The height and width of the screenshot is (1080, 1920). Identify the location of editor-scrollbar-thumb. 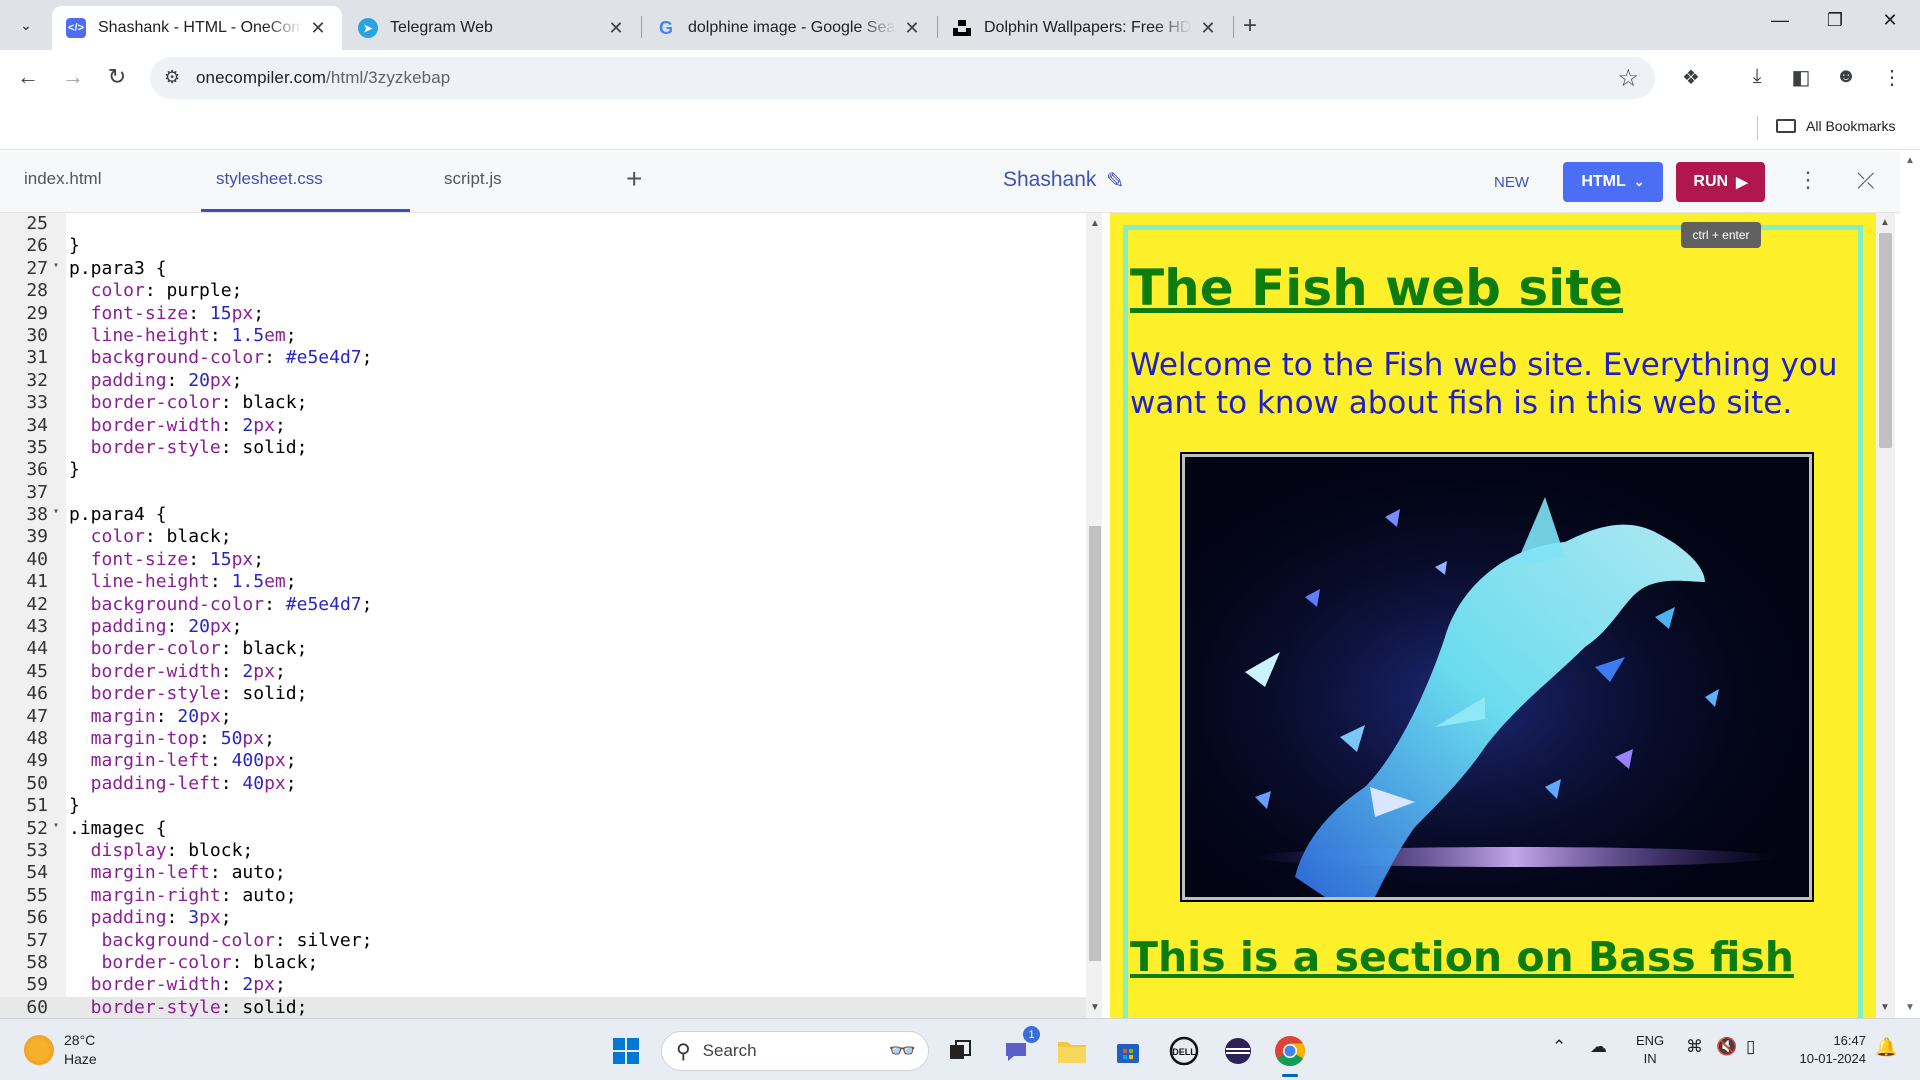
(1095, 743).